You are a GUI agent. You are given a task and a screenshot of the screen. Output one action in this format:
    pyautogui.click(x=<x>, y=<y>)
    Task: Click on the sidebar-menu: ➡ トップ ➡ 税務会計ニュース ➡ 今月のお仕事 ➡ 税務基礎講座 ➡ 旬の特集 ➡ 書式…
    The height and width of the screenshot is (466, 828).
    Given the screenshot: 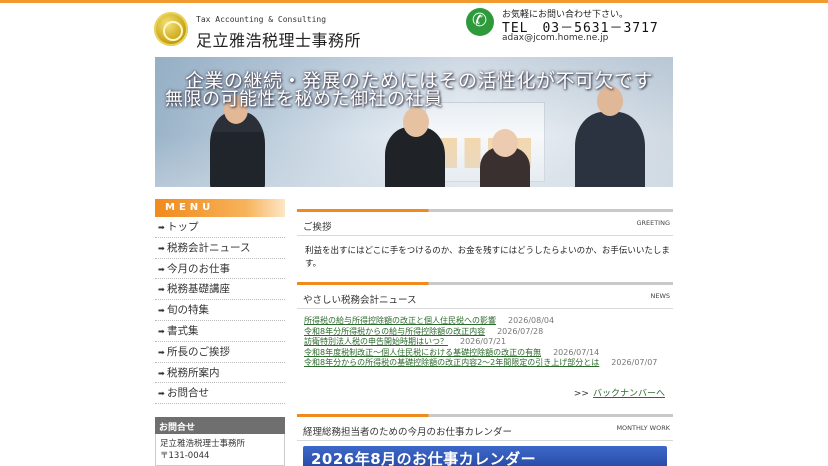 What is the action you would take?
    pyautogui.click(x=220, y=311)
    